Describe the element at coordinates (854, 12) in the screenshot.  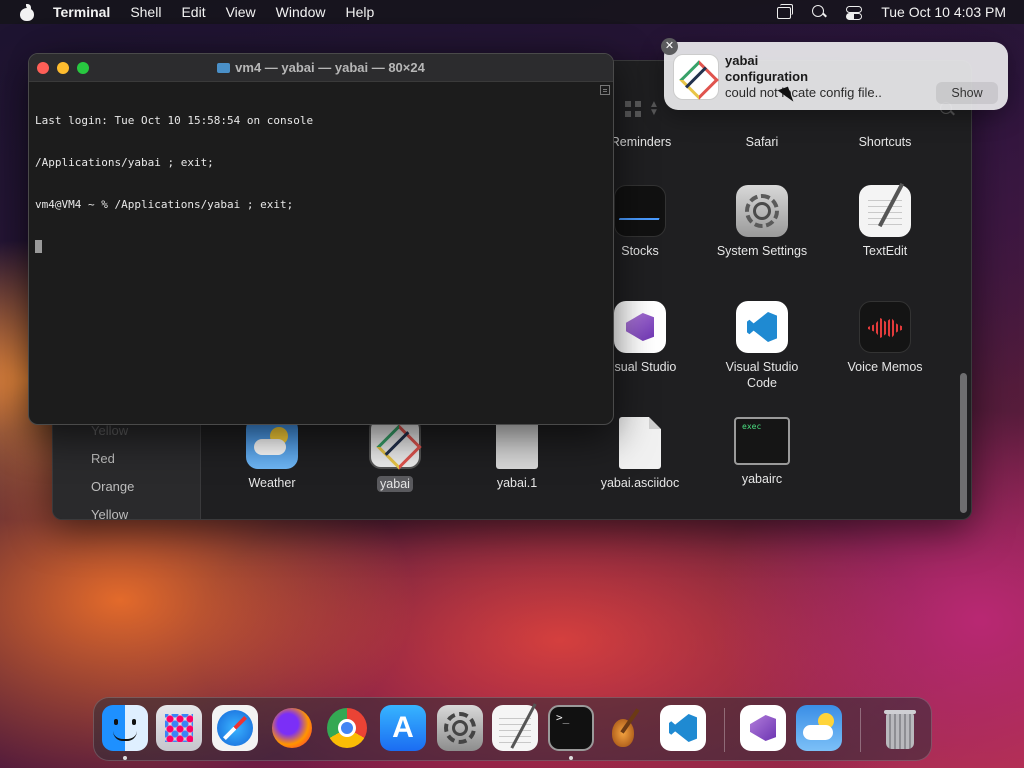
I see `control-center-icon` at that location.